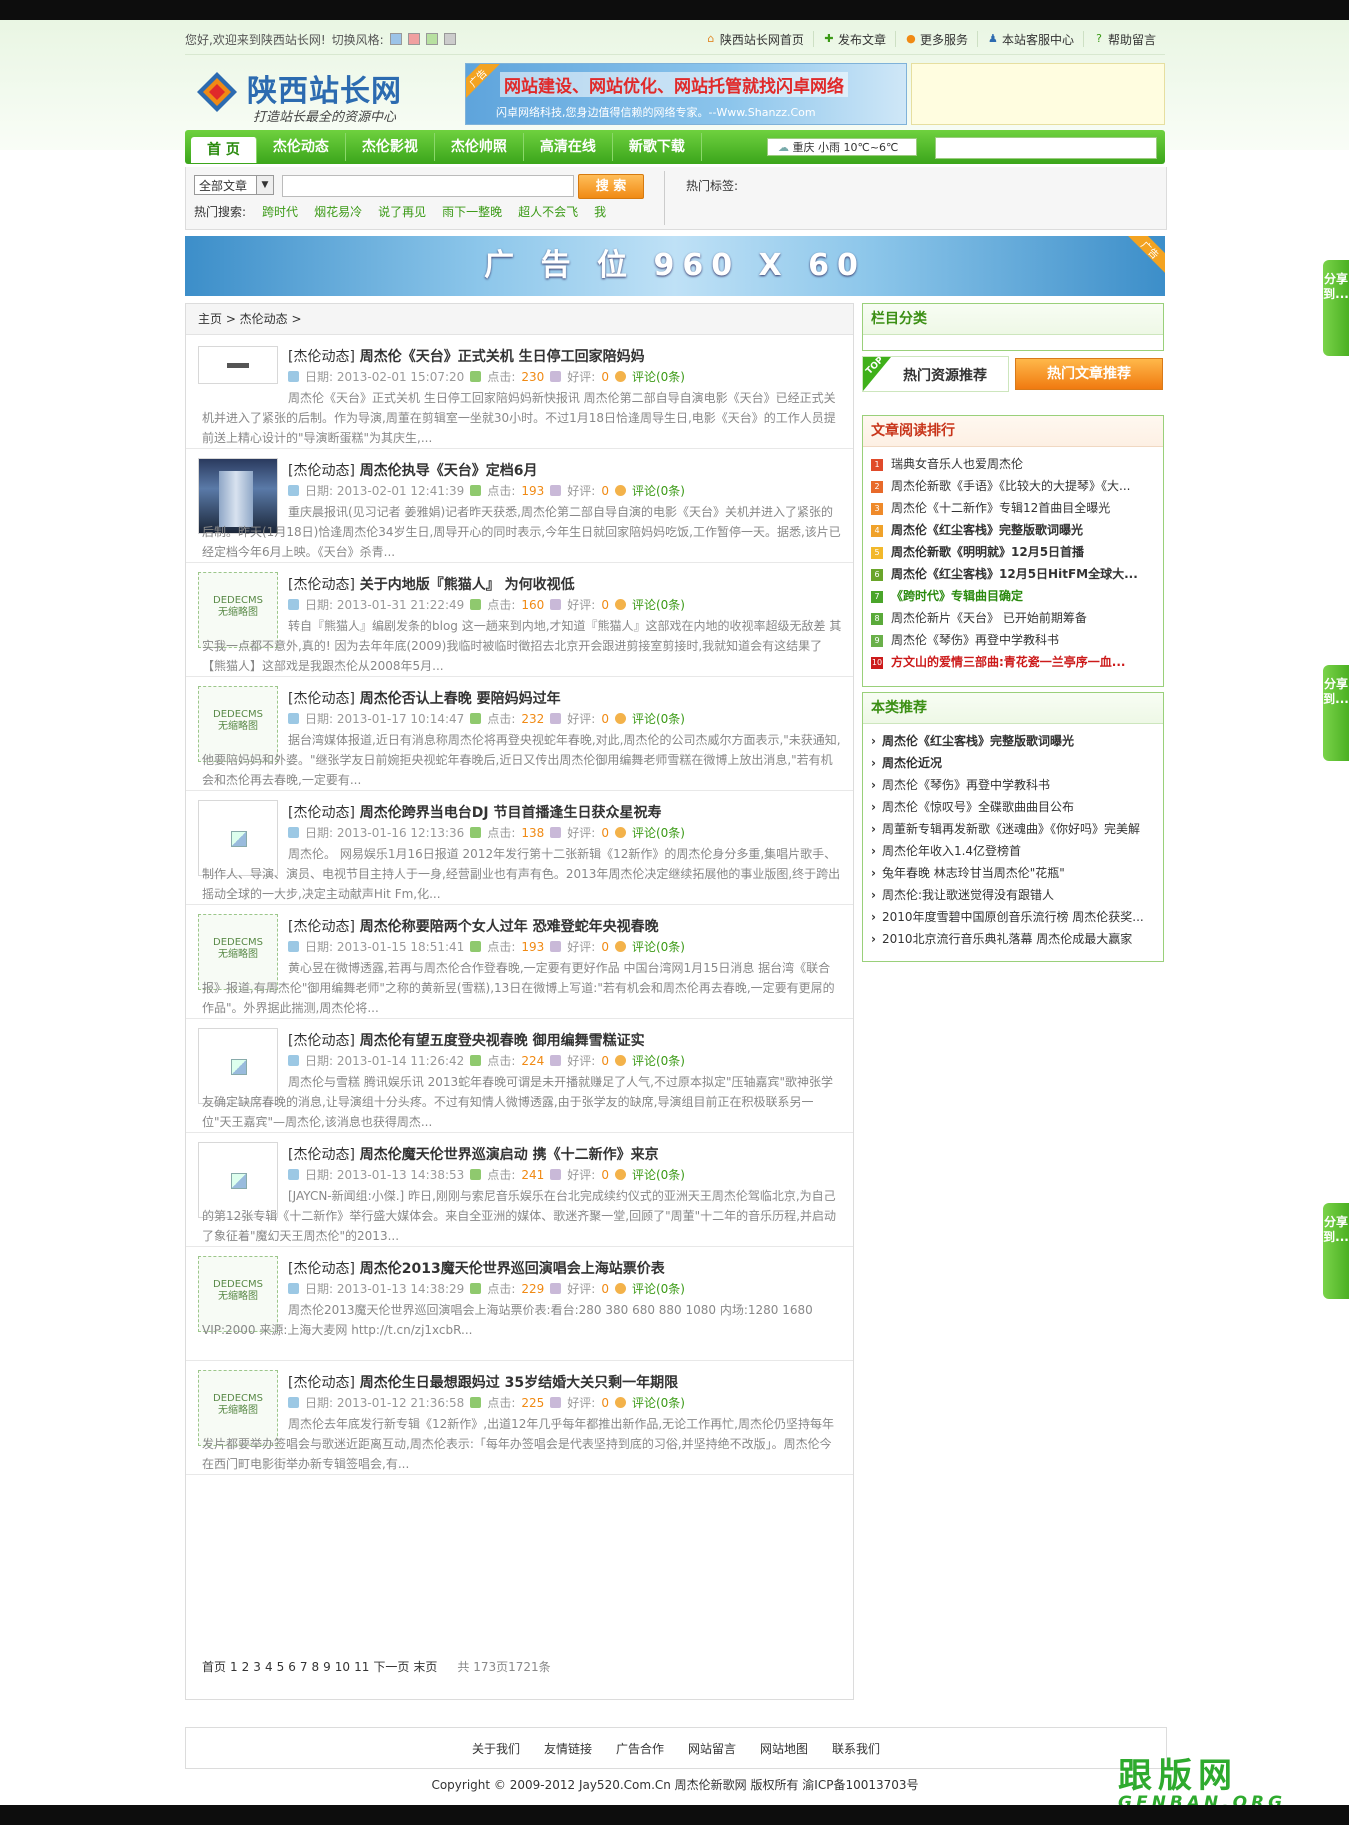 This screenshot has height=1825, width=1349. I want to click on nav-item-4: 杰伦帅照, so click(479, 147).